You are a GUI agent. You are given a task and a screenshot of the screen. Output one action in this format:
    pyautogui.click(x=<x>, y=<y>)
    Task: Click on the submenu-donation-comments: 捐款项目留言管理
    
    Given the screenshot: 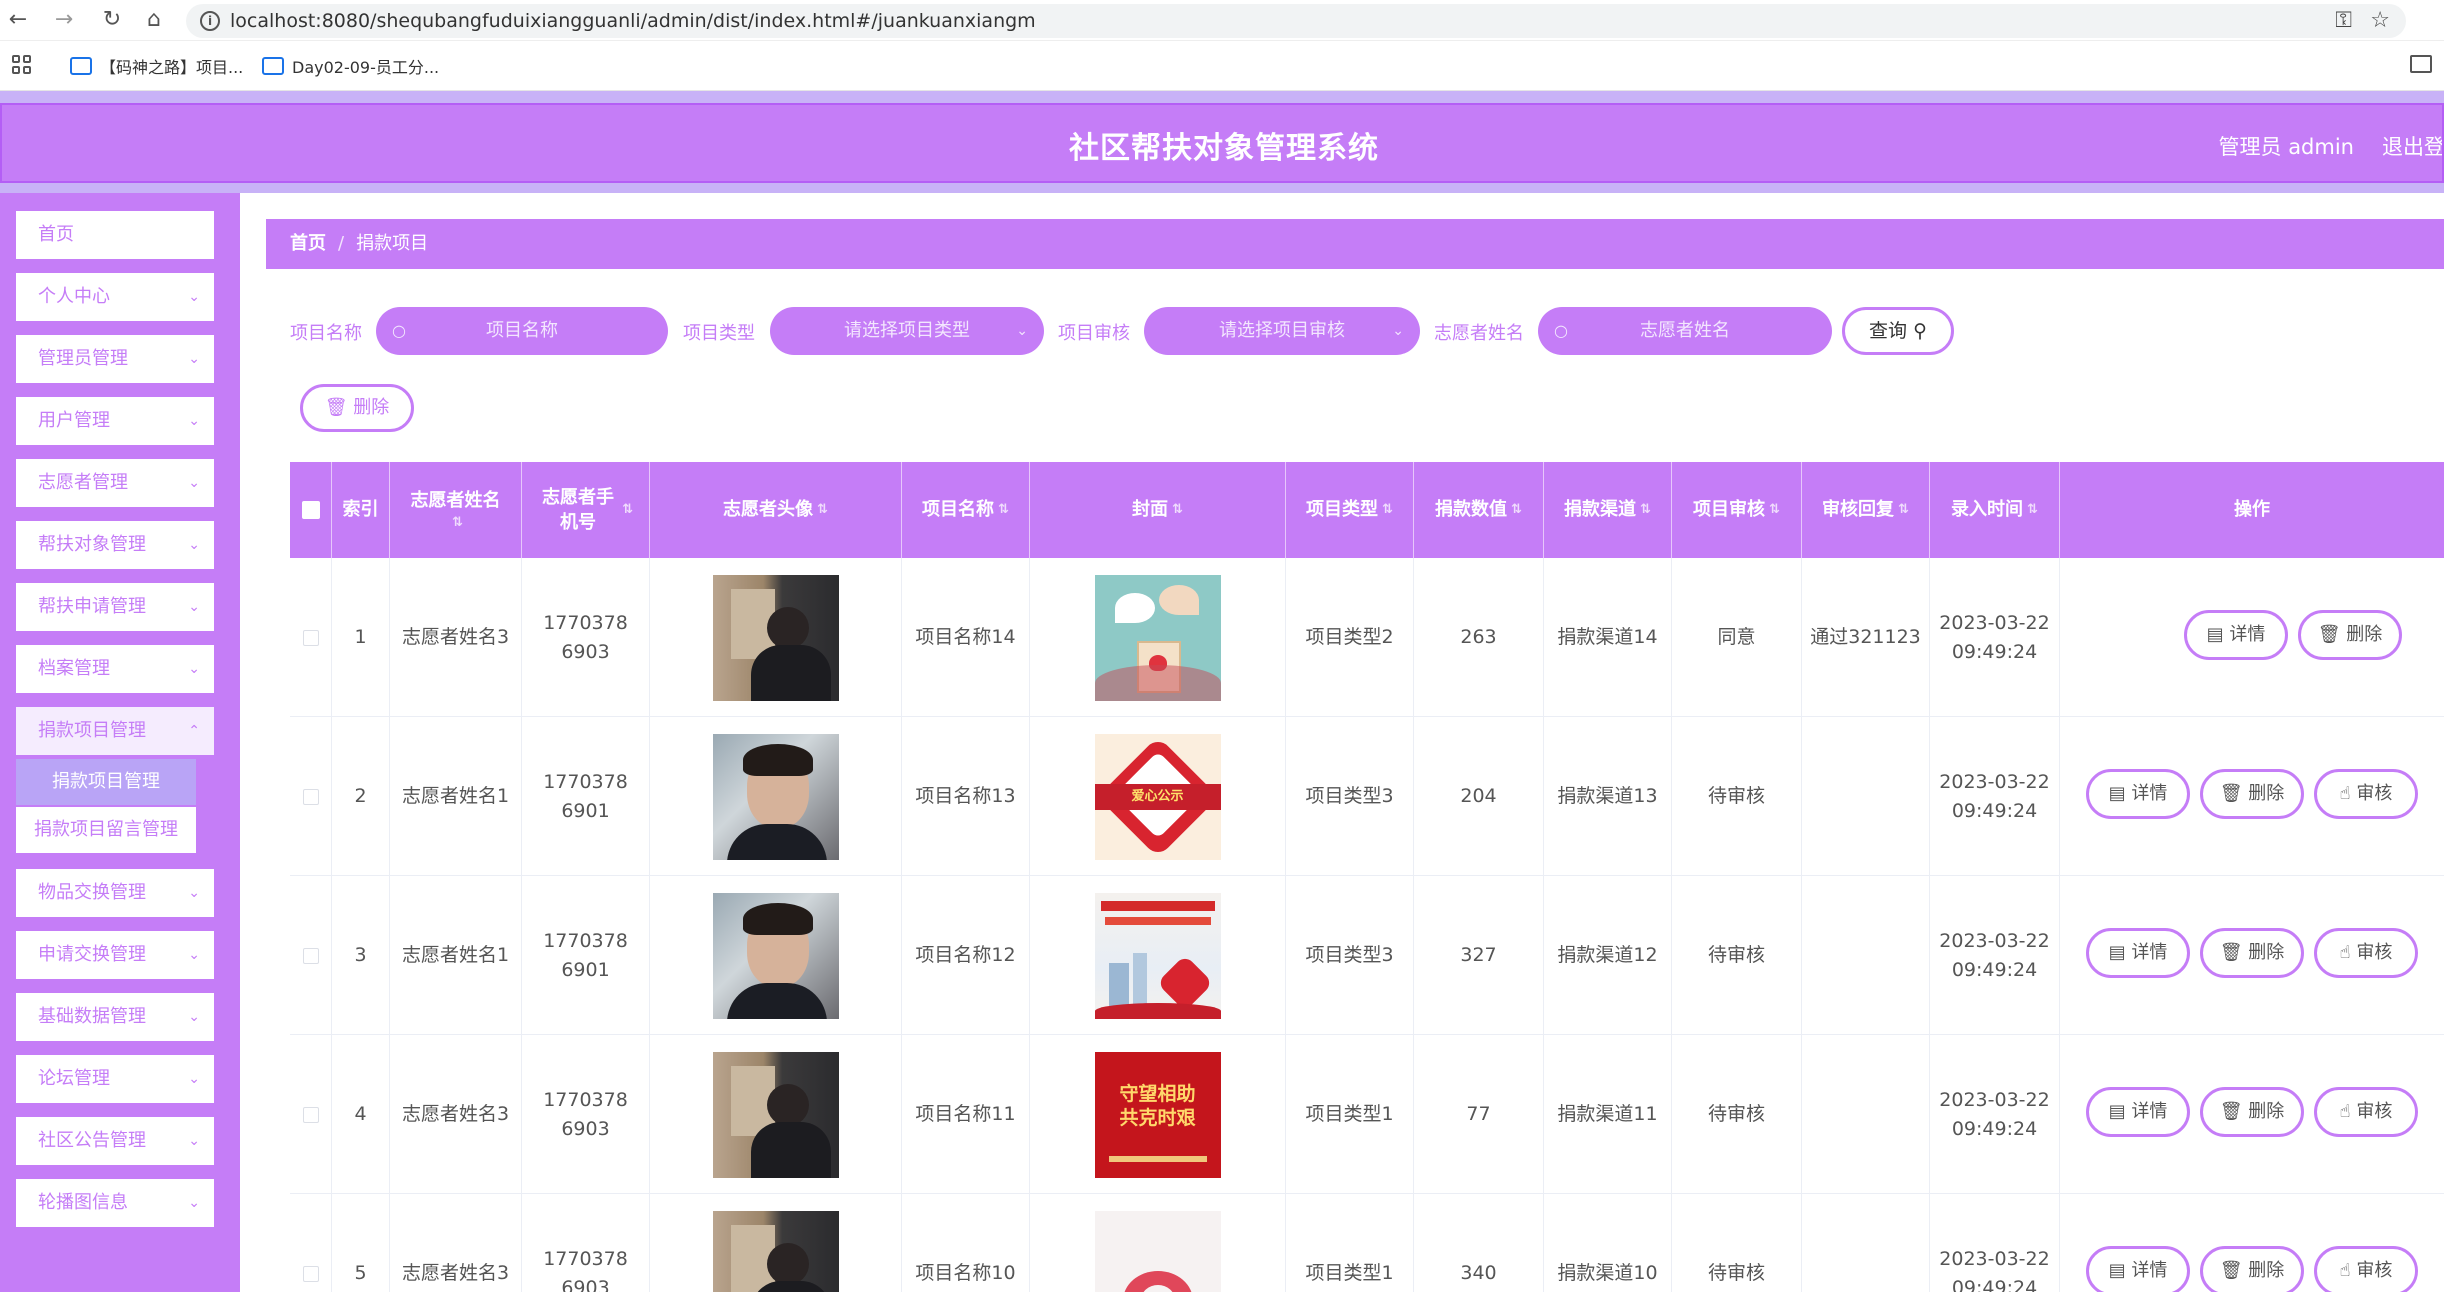 What is the action you would take?
    pyautogui.click(x=106, y=830)
    